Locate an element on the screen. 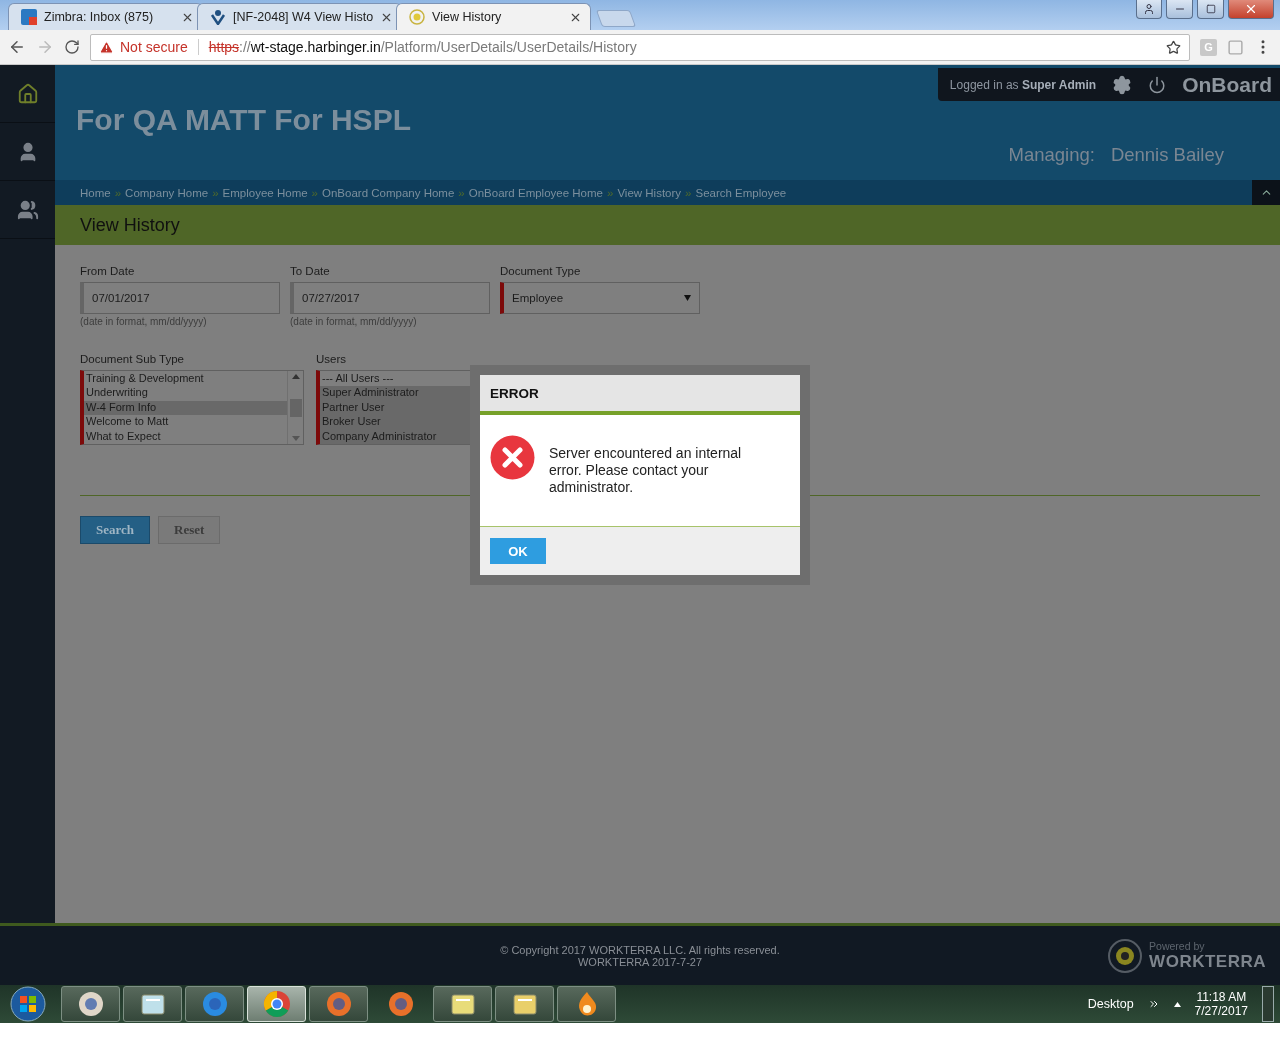 The width and height of the screenshot is (1280, 1037). list-option: Training & Development is located at coordinates (185, 379).